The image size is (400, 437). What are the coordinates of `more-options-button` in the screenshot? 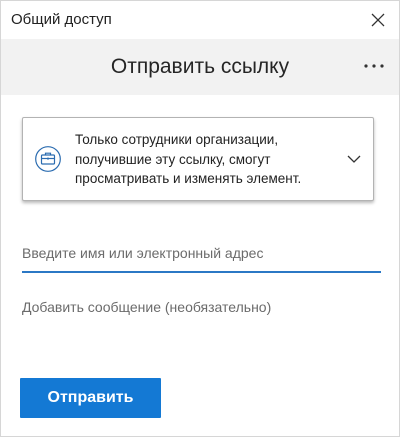 It's located at (374, 66).